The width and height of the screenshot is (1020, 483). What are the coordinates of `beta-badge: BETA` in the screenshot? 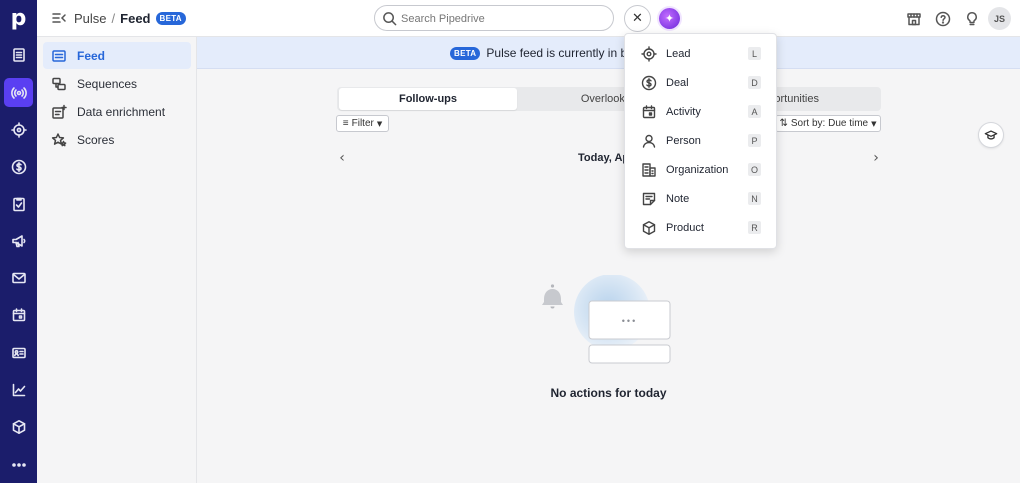 It's located at (170, 18).